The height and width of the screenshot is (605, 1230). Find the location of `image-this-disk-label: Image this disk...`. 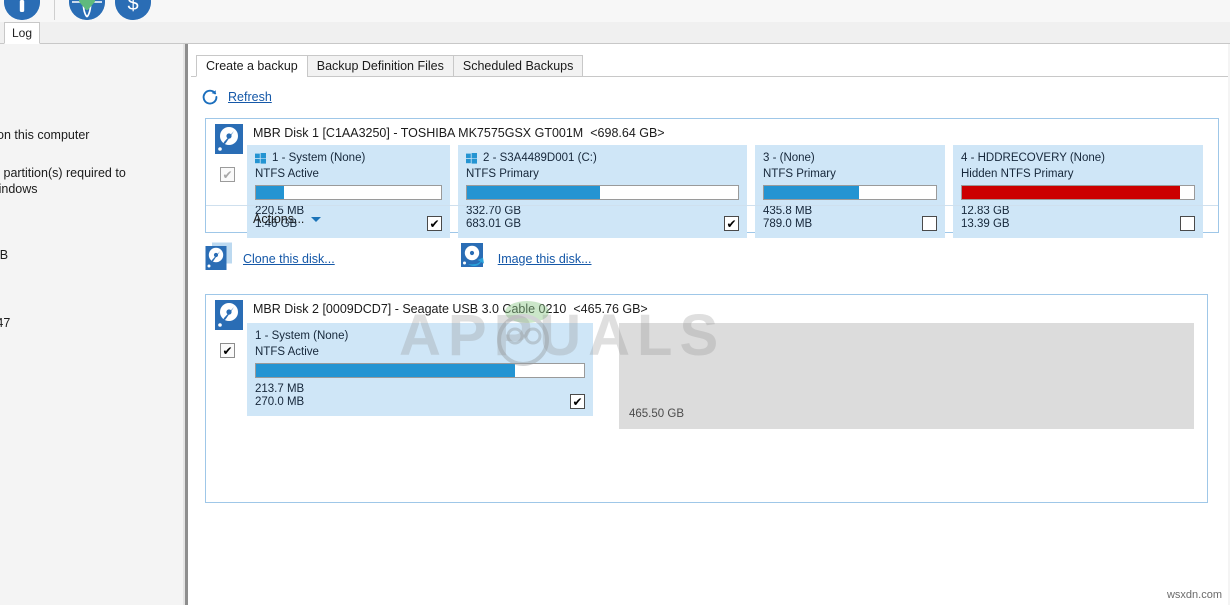

image-this-disk-label: Image this disk... is located at coordinates (545, 259).